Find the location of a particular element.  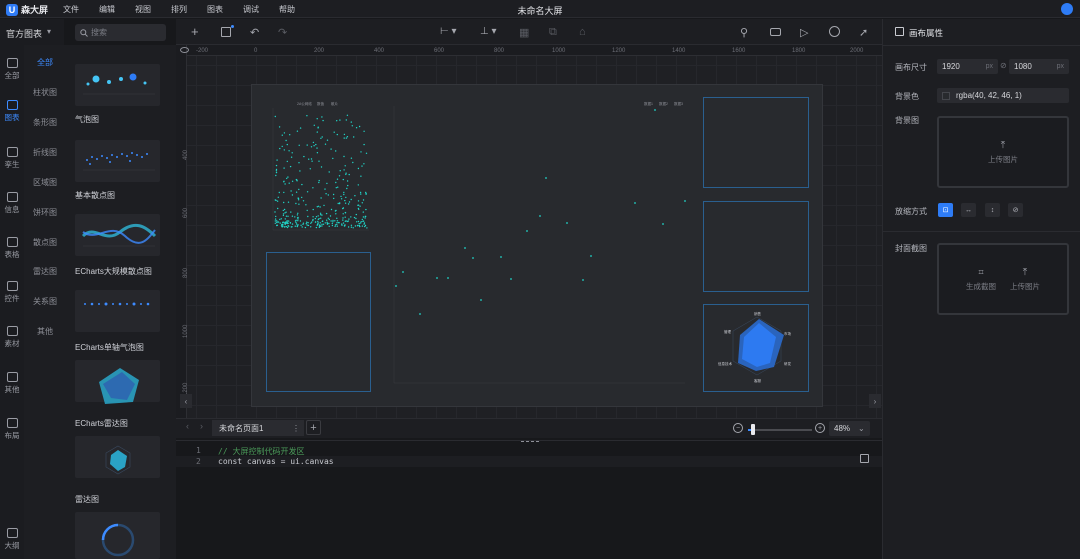

rail-item-control: 控件 is located at coordinates (12, 296).